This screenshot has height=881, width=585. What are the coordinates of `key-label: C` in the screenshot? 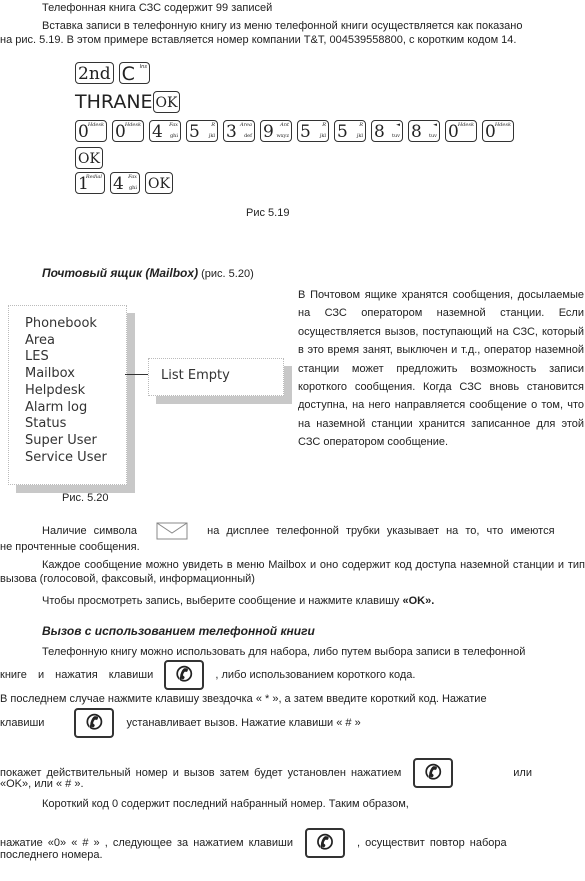 It's located at (128, 74).